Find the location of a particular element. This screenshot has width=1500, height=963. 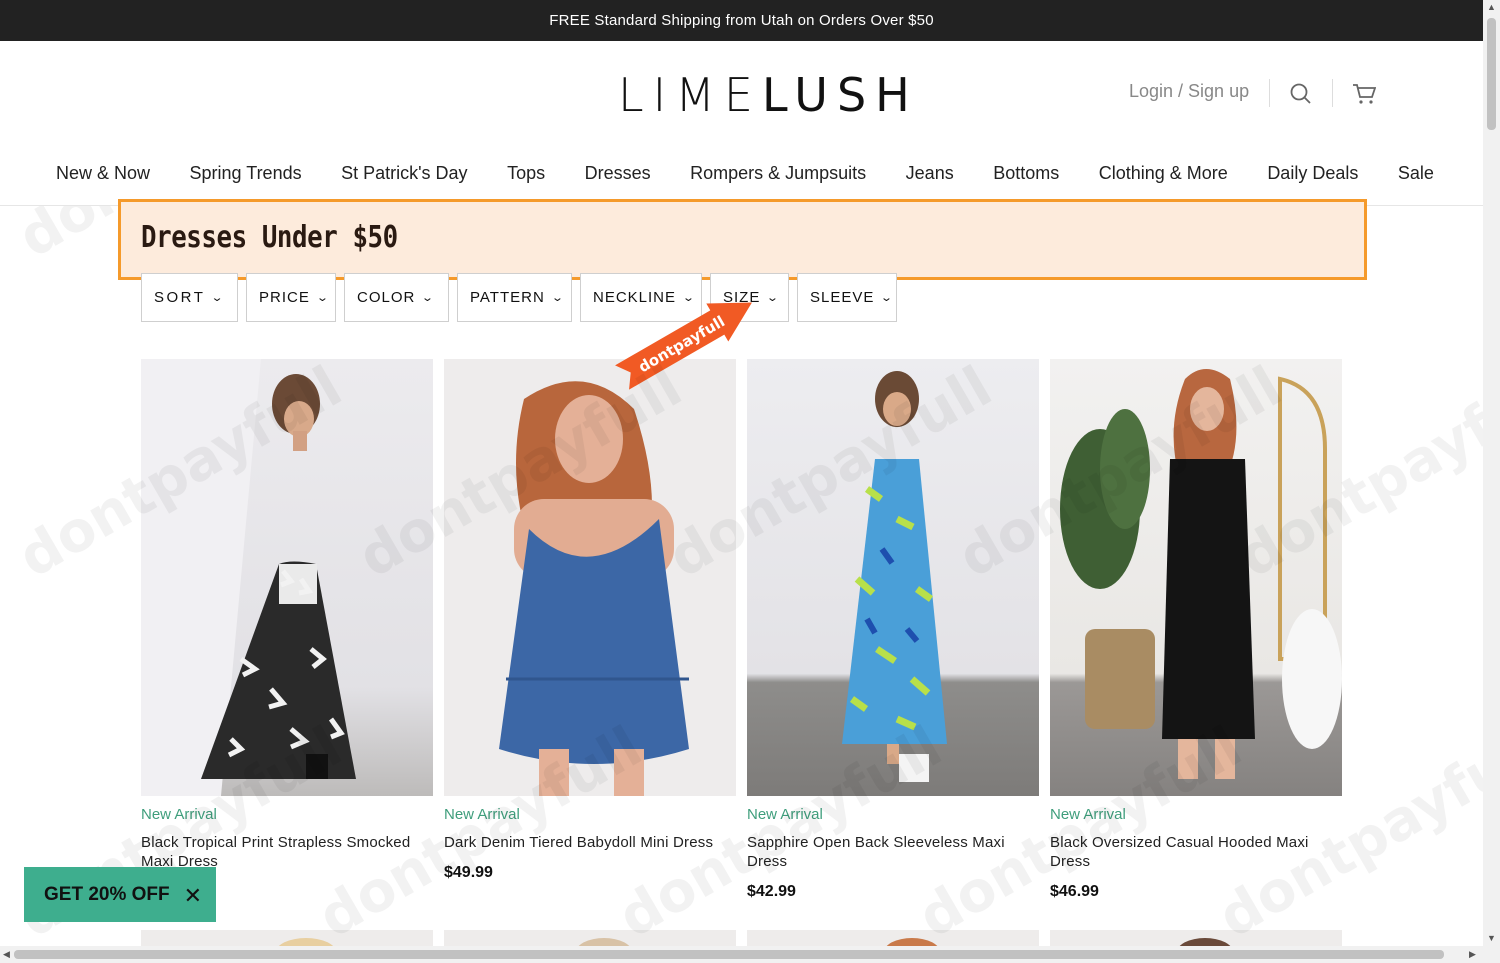

promo-label: GET 20% OFF is located at coordinates (107, 894).